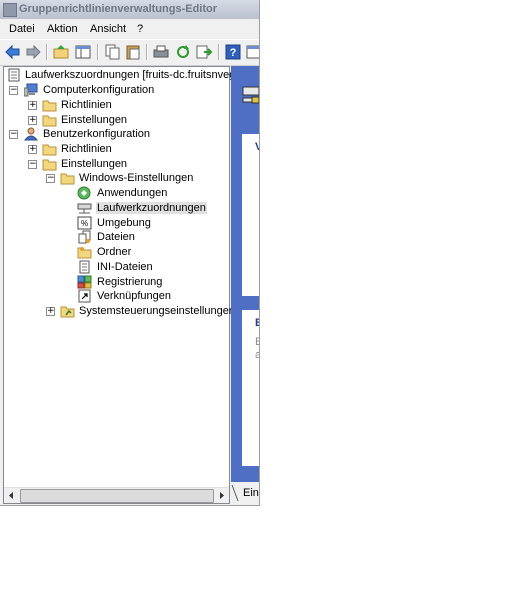 This screenshot has width=526, height=600. What do you see at coordinates (151, 208) in the screenshot?
I see `tree-item-label-selected: Laufwerkzuordnungen` at bounding box center [151, 208].